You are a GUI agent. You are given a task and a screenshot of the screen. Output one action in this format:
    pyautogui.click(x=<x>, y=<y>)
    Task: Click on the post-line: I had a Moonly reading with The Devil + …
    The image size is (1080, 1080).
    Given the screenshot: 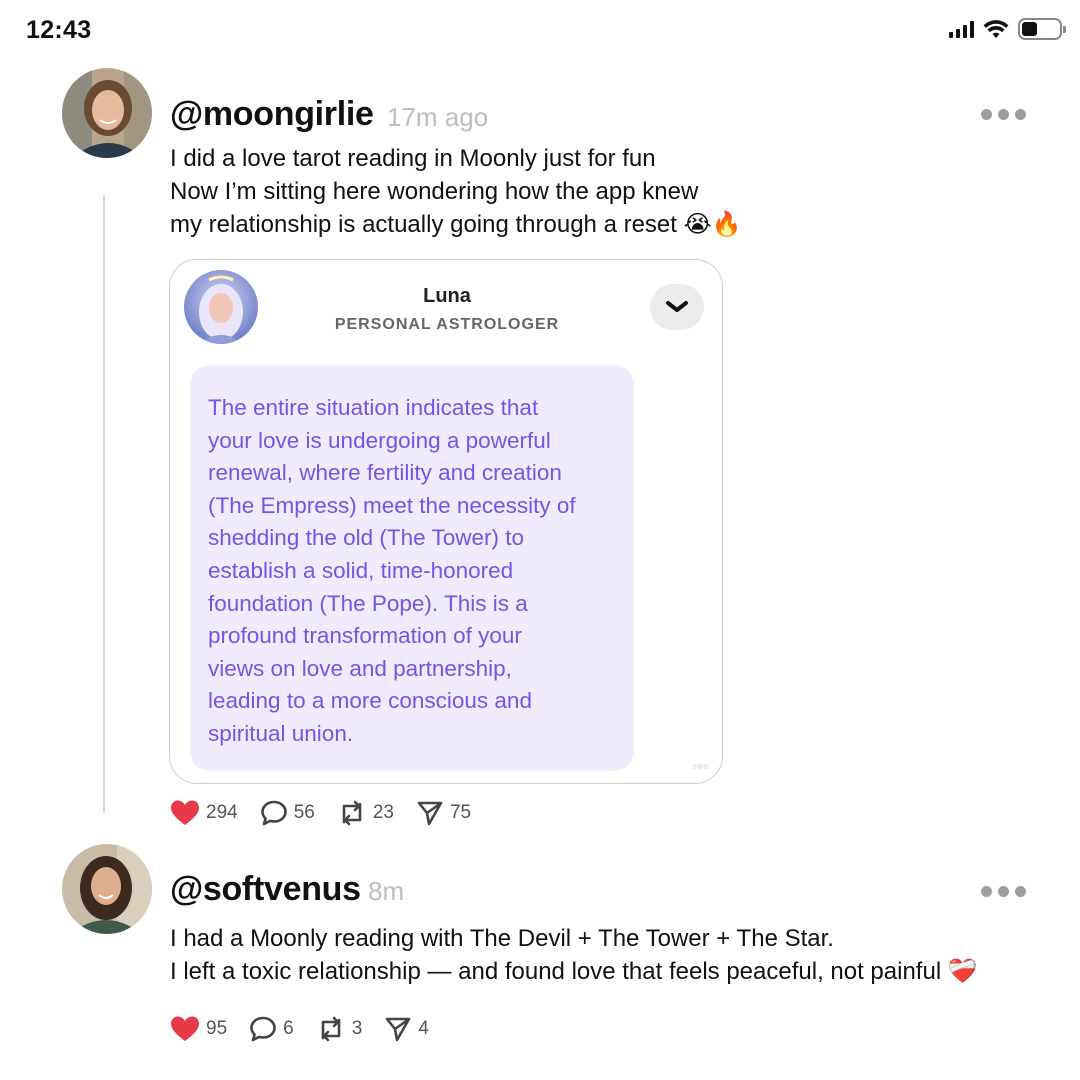 What is the action you would take?
    pyautogui.click(x=502, y=938)
    